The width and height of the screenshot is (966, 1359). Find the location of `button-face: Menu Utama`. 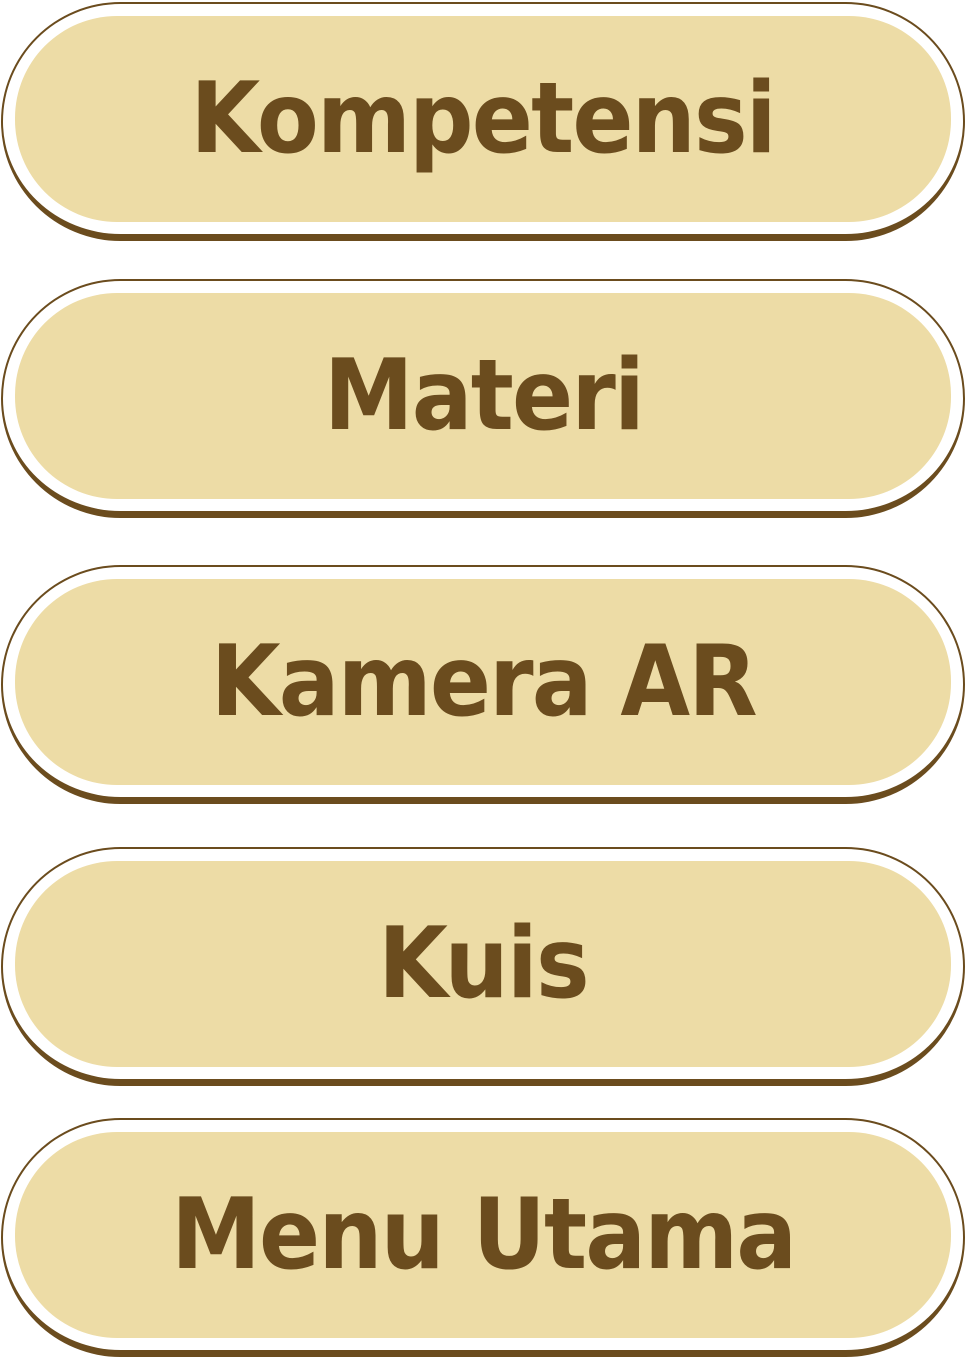

button-face: Menu Utama is located at coordinates (483, 1235).